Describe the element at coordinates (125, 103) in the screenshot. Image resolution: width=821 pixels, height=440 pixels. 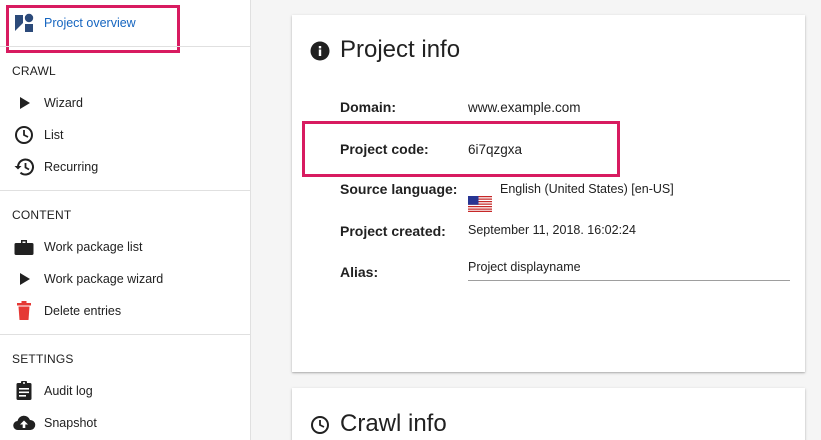
I see `sidebar-item-wizard: Wizard` at that location.